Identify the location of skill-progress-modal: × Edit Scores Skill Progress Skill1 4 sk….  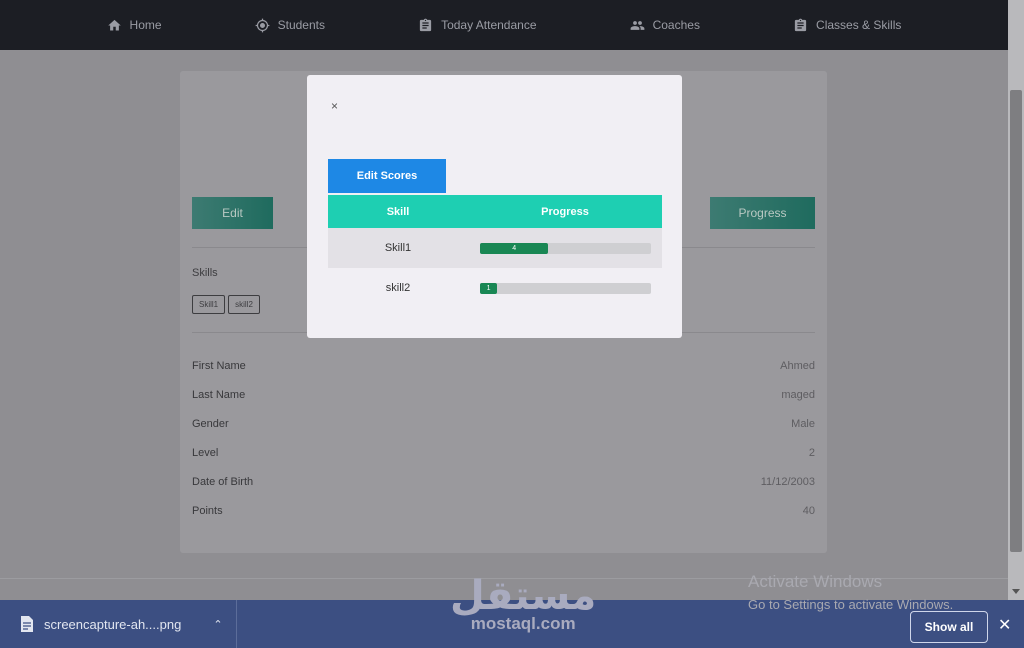
(494, 206).